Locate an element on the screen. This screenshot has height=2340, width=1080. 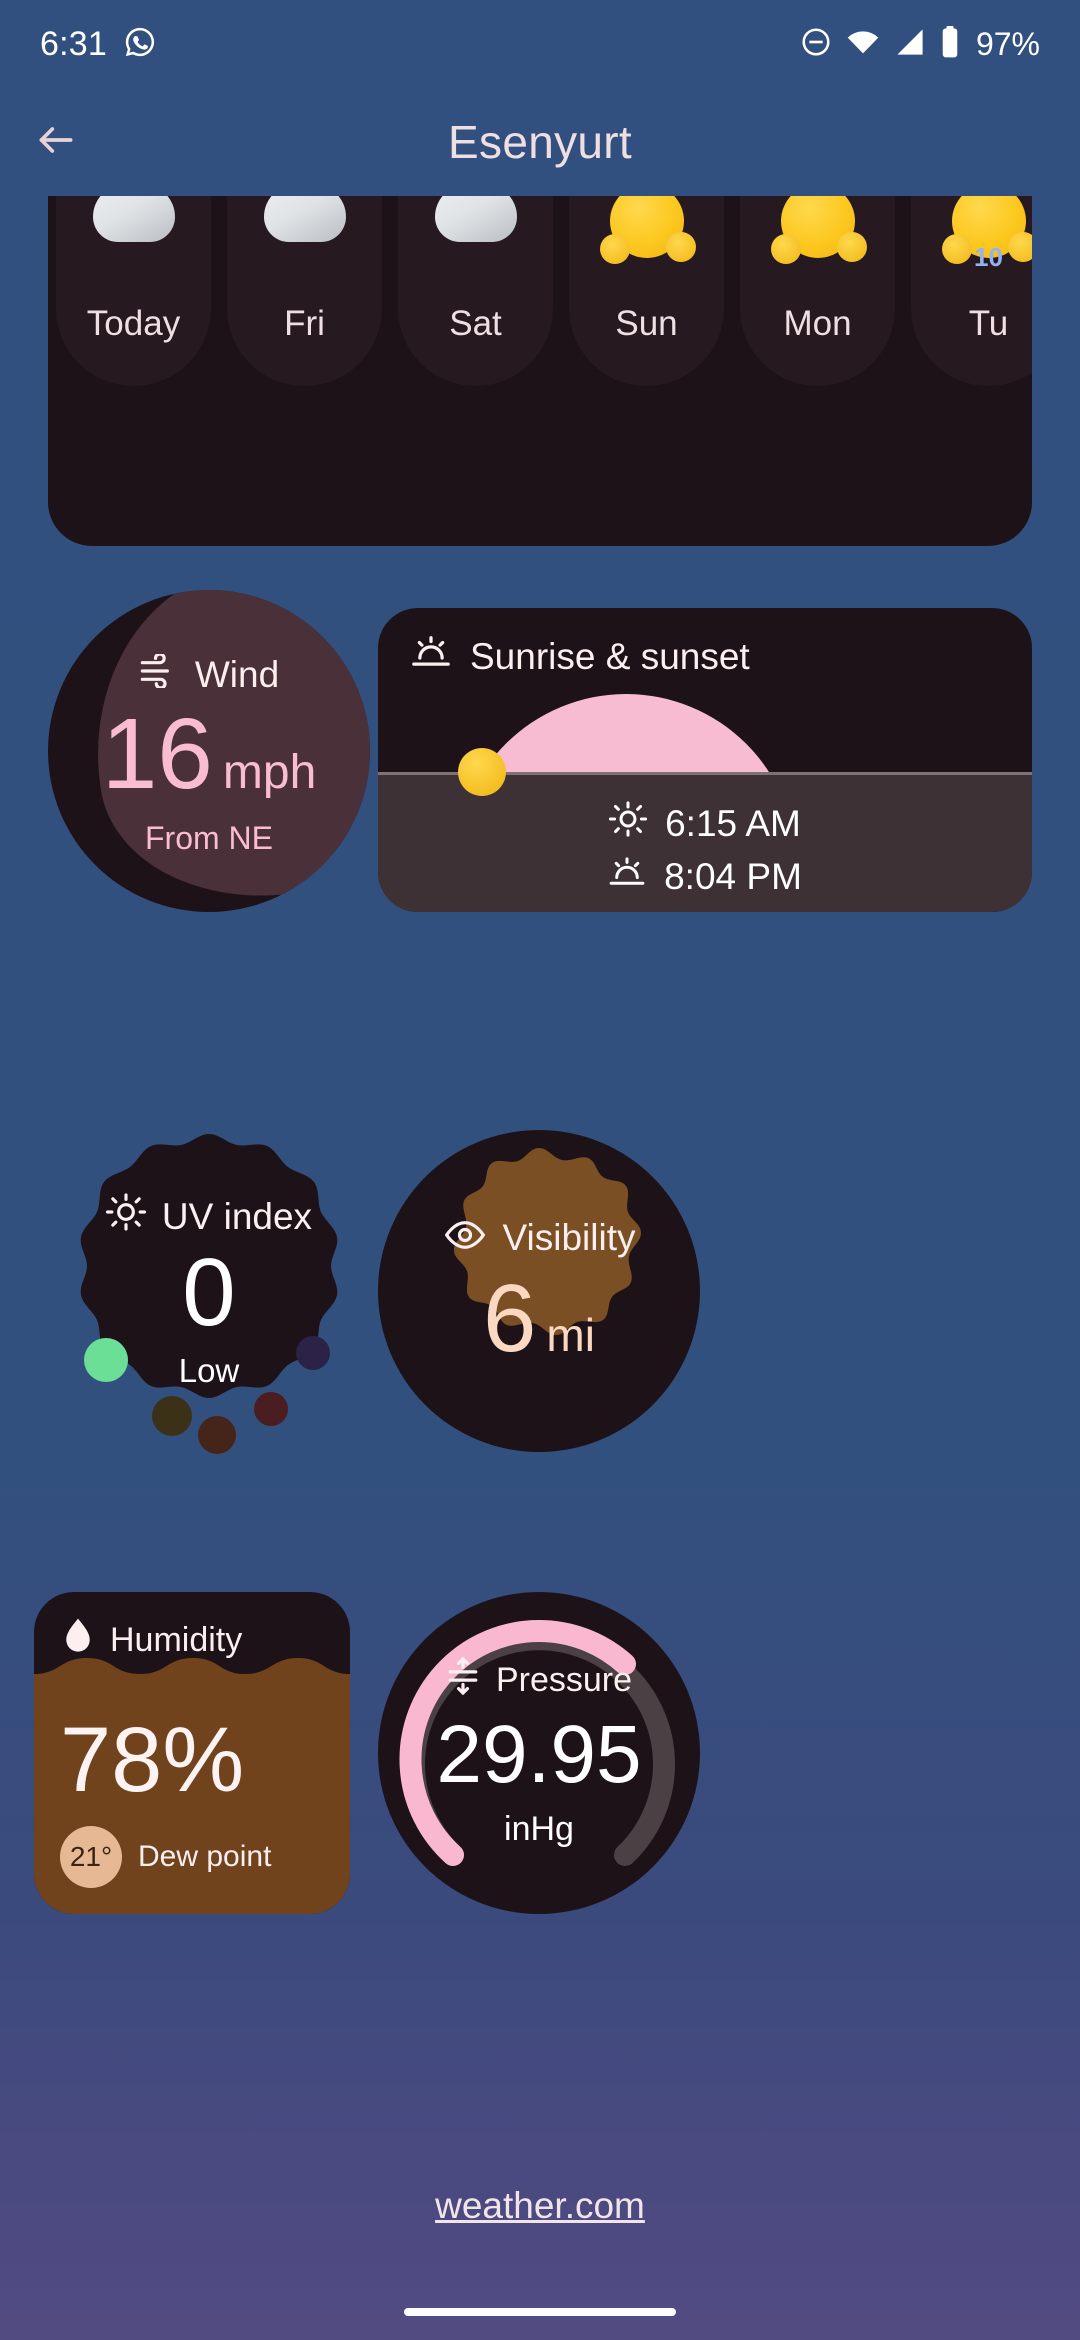
back-button is located at coordinates (56, 142).